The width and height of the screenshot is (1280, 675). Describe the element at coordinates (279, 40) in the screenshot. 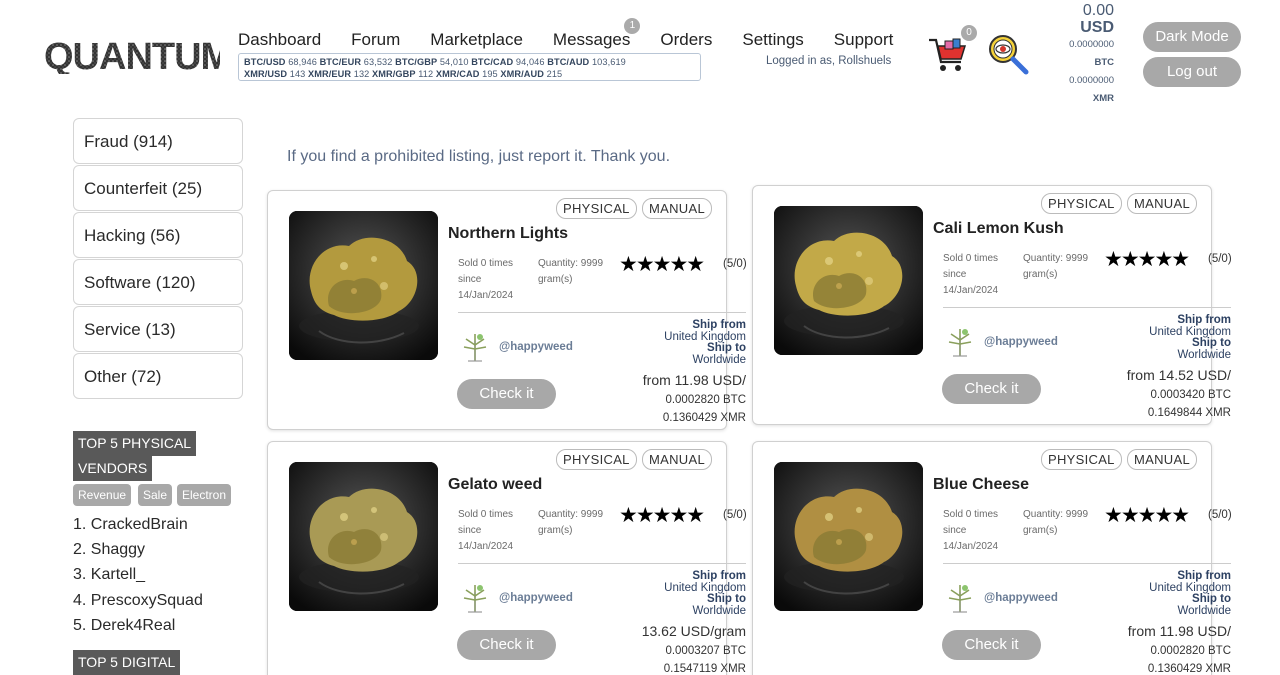

I see `nav-dashboard: Dashboard` at that location.